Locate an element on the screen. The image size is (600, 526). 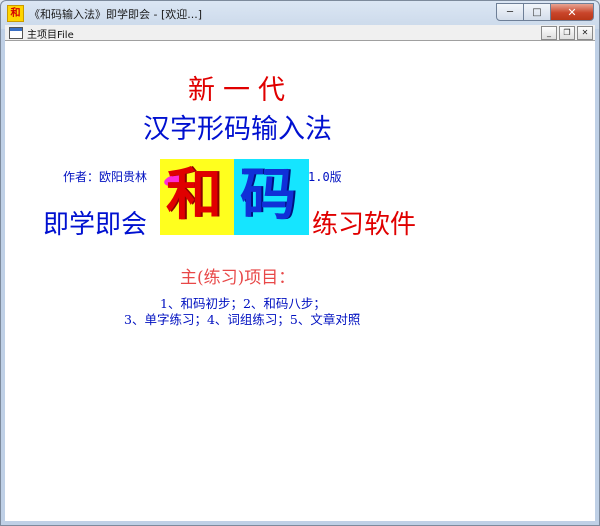
logo-char-he: 和 is located at coordinates (194, 195).